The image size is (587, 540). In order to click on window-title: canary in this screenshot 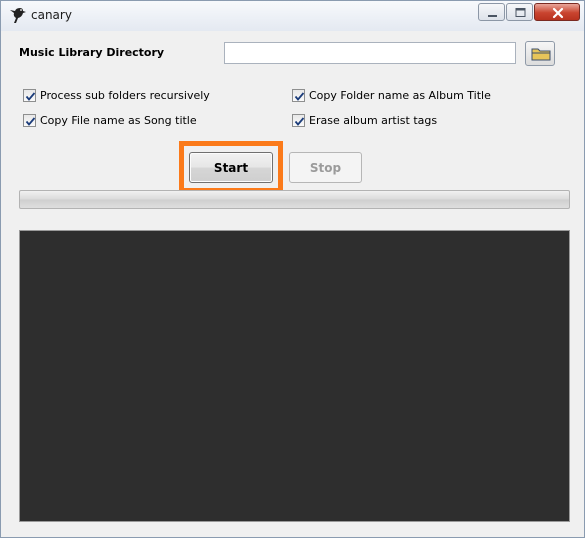, I will do `click(51, 15)`.